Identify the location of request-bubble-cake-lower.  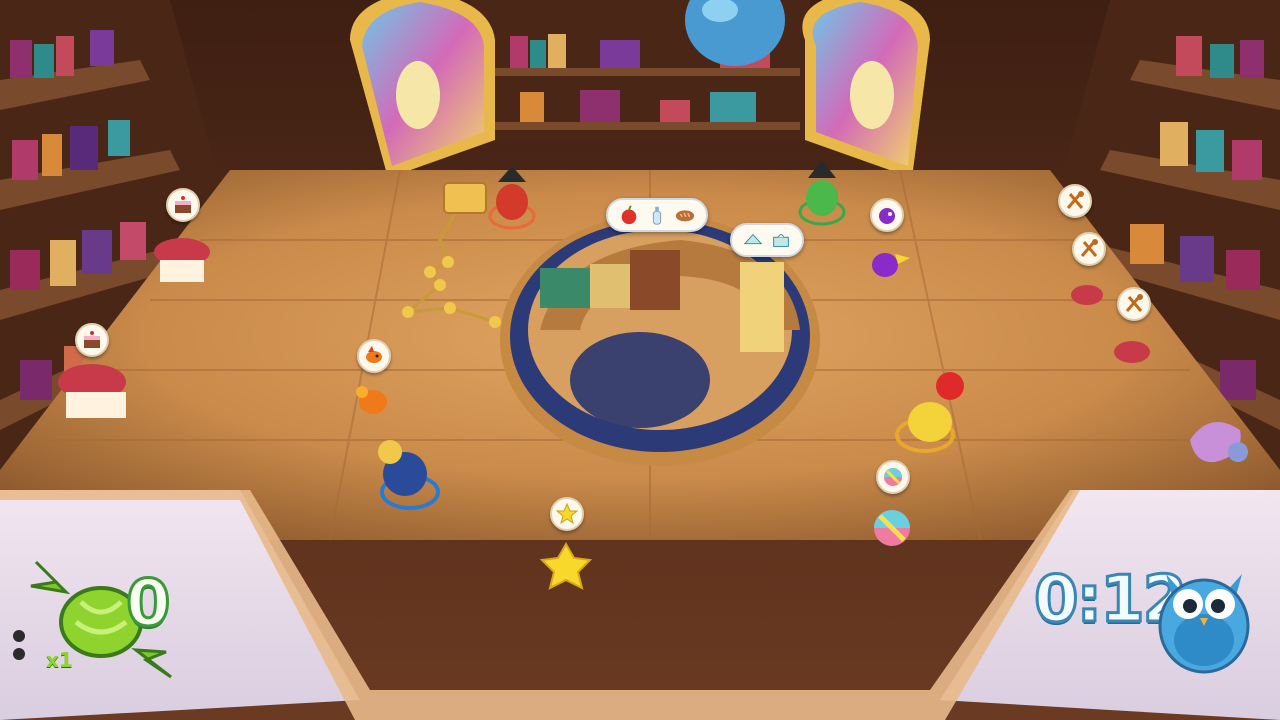
(92, 340).